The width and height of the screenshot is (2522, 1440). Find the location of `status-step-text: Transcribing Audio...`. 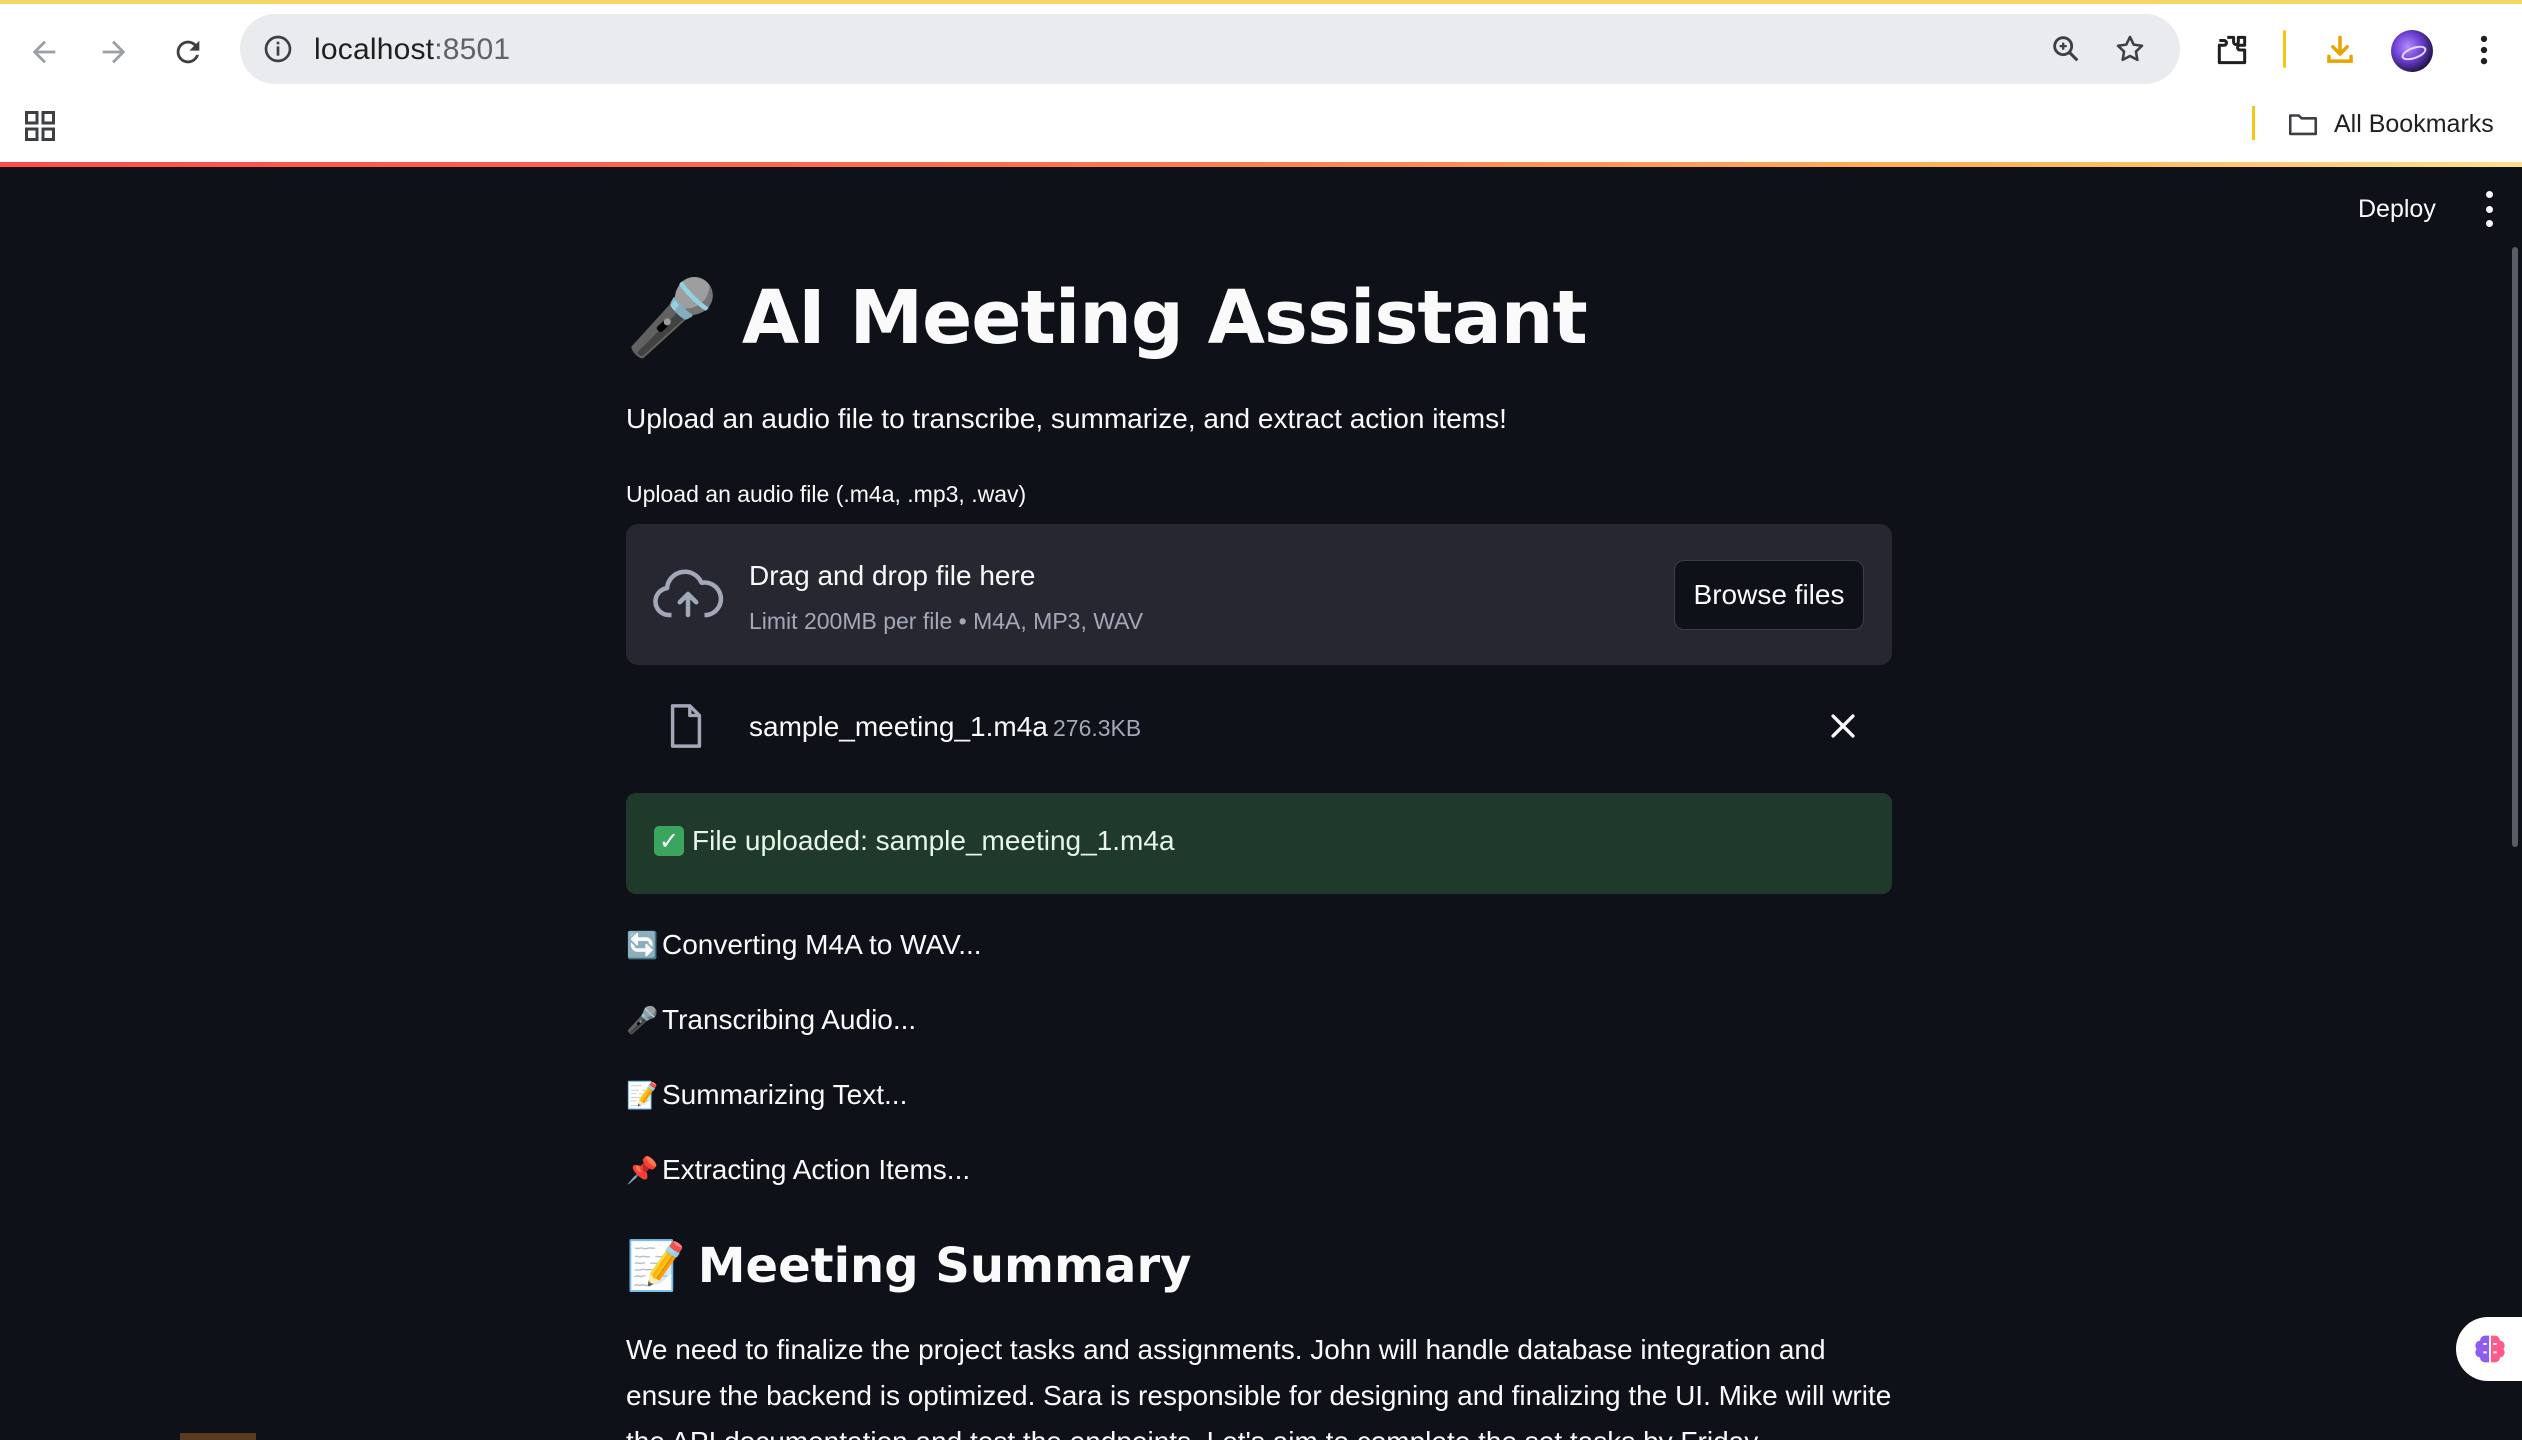

status-step-text: Transcribing Audio... is located at coordinates (789, 1019).